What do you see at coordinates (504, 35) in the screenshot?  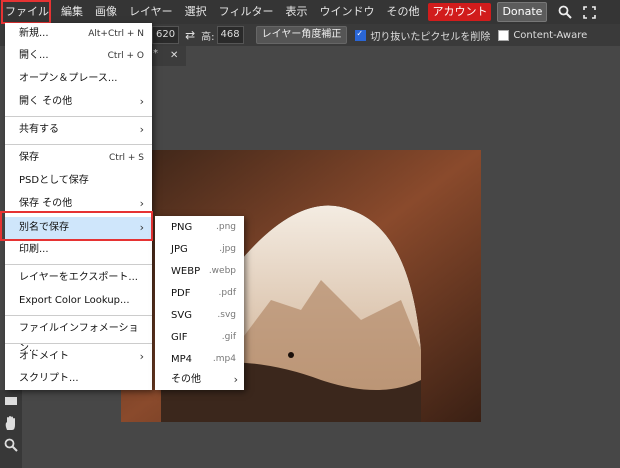 I see `content-aware-checkbox` at bounding box center [504, 35].